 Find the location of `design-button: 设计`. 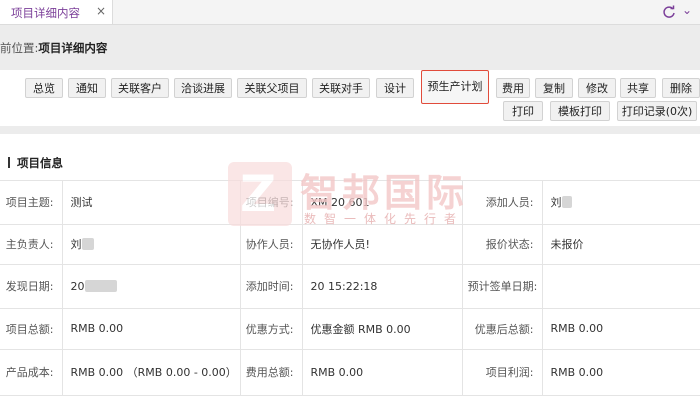

design-button: 设计 is located at coordinates (395, 88).